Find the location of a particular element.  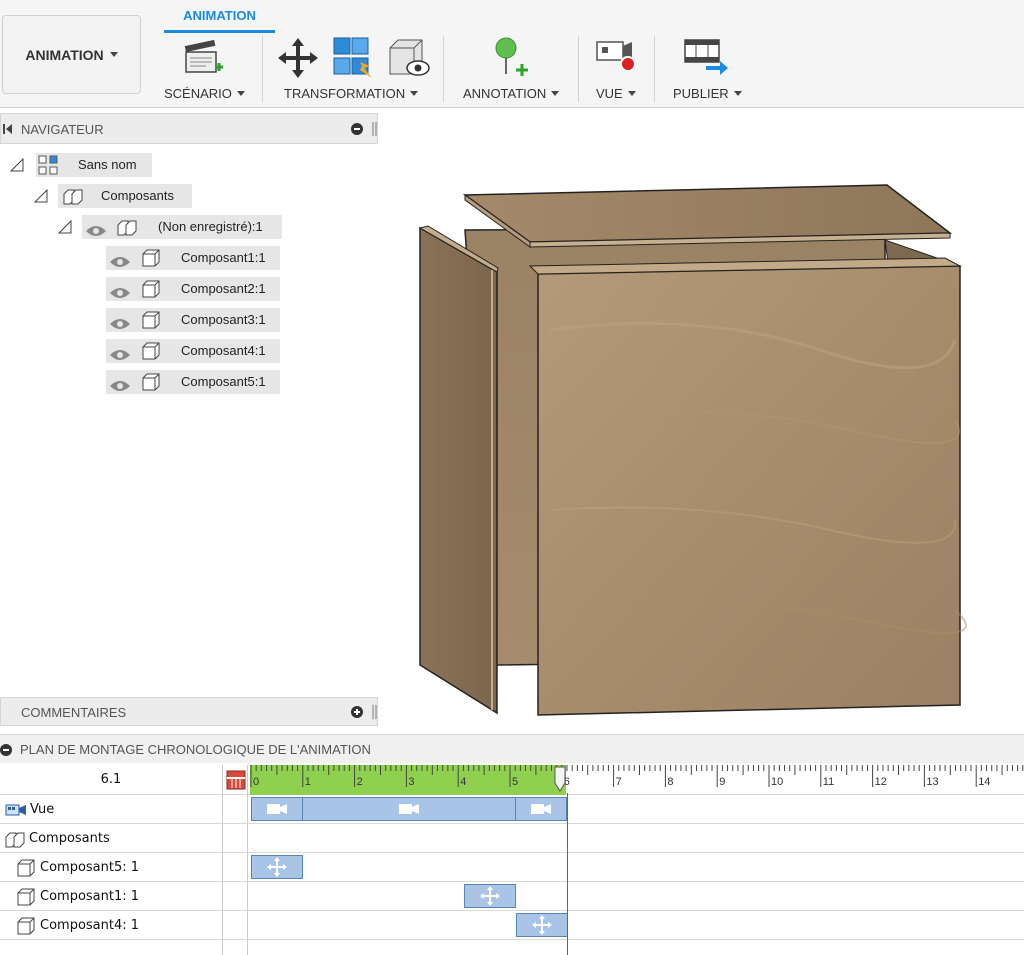

component-icon is located at coordinates (127, 231).